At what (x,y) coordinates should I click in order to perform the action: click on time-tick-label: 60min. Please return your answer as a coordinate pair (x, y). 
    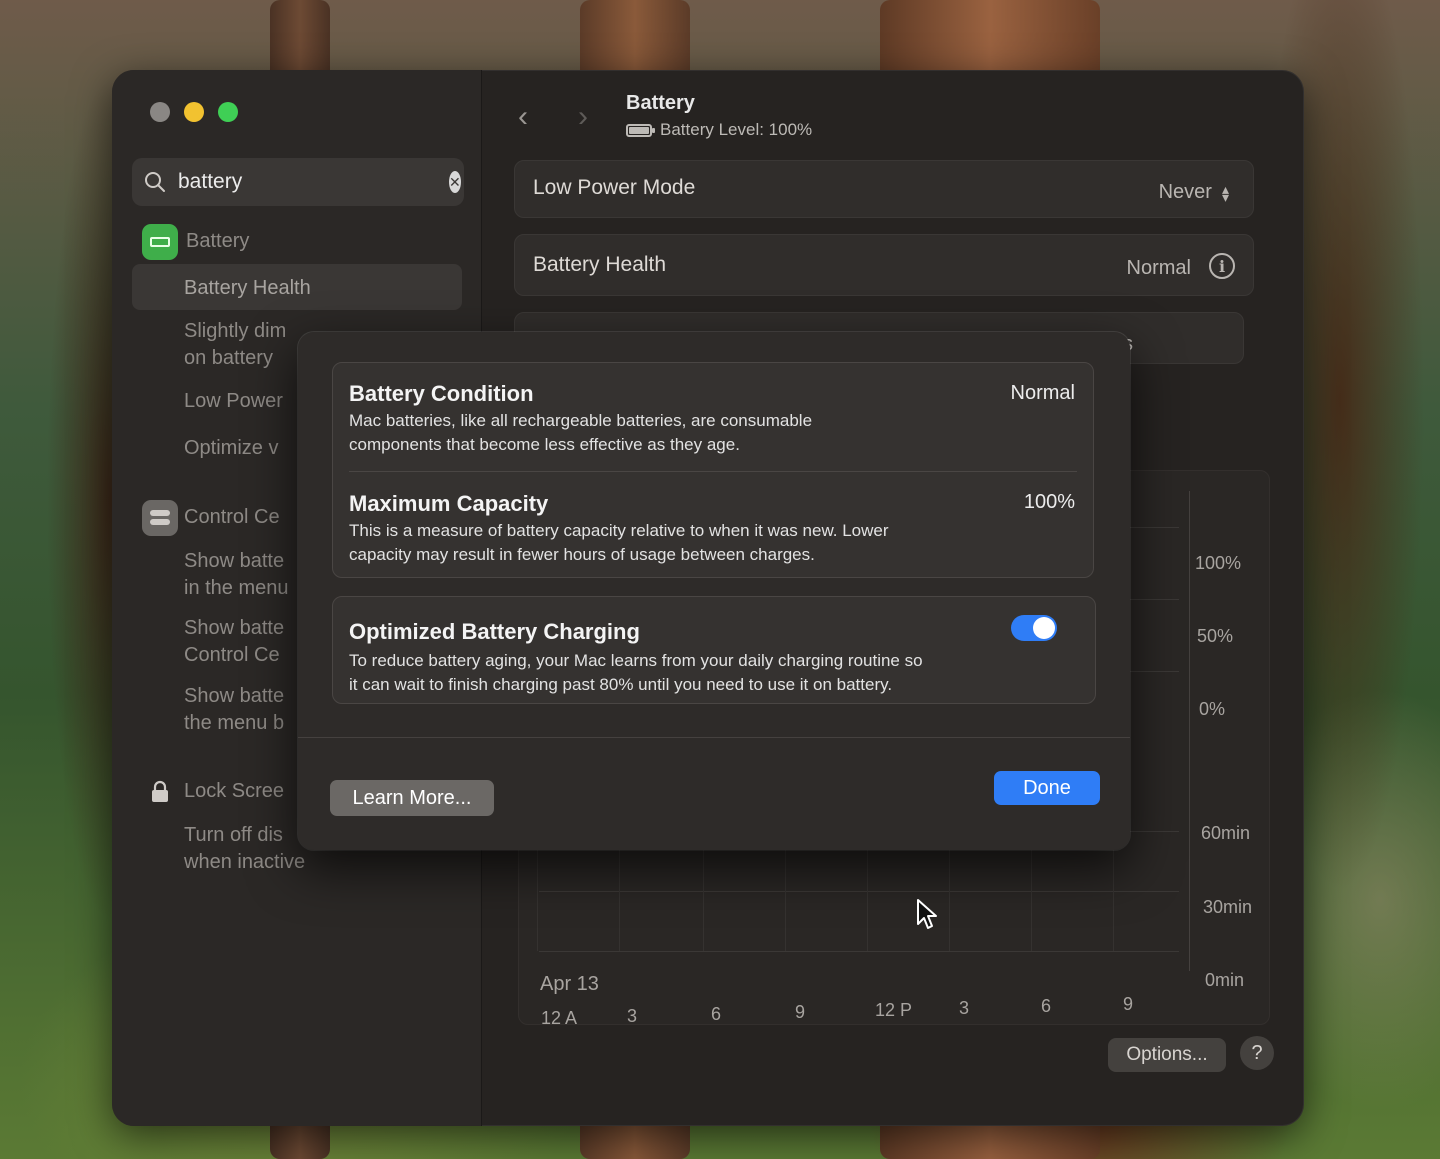
    Looking at the image, I should click on (1226, 833).